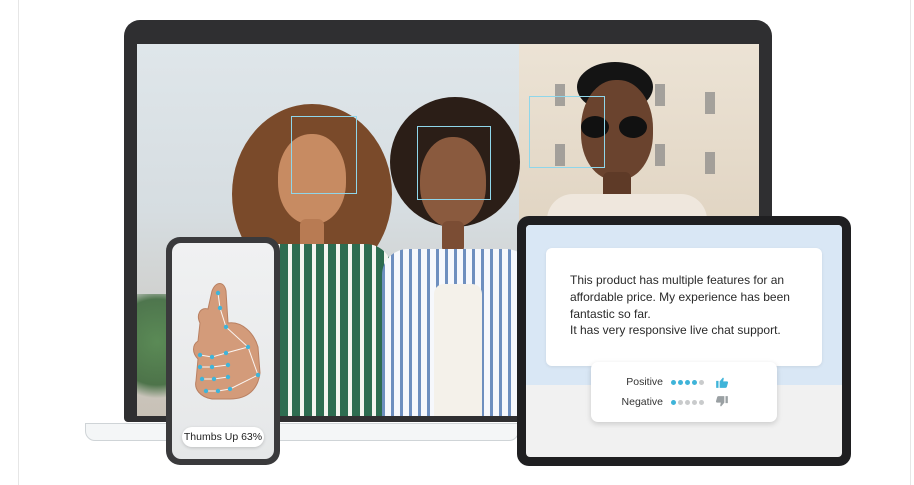  I want to click on phone-device: Thumbs Up 63%, so click(223, 351).